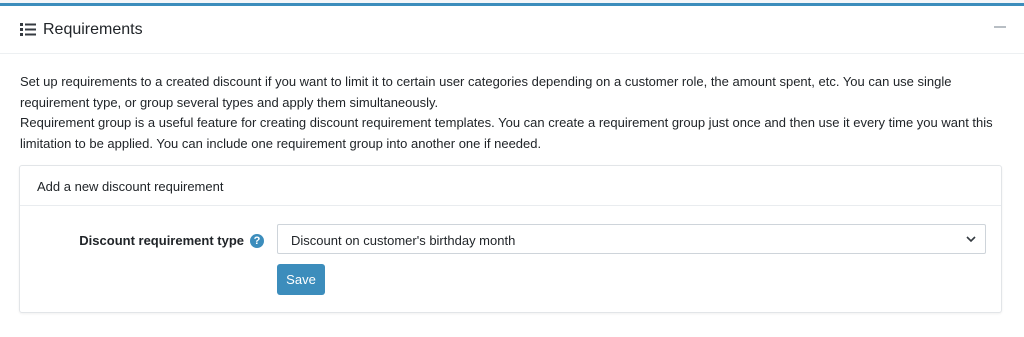 The image size is (1024, 337). What do you see at coordinates (130, 186) in the screenshot?
I see `panel-title: Add a new discount requirement` at bounding box center [130, 186].